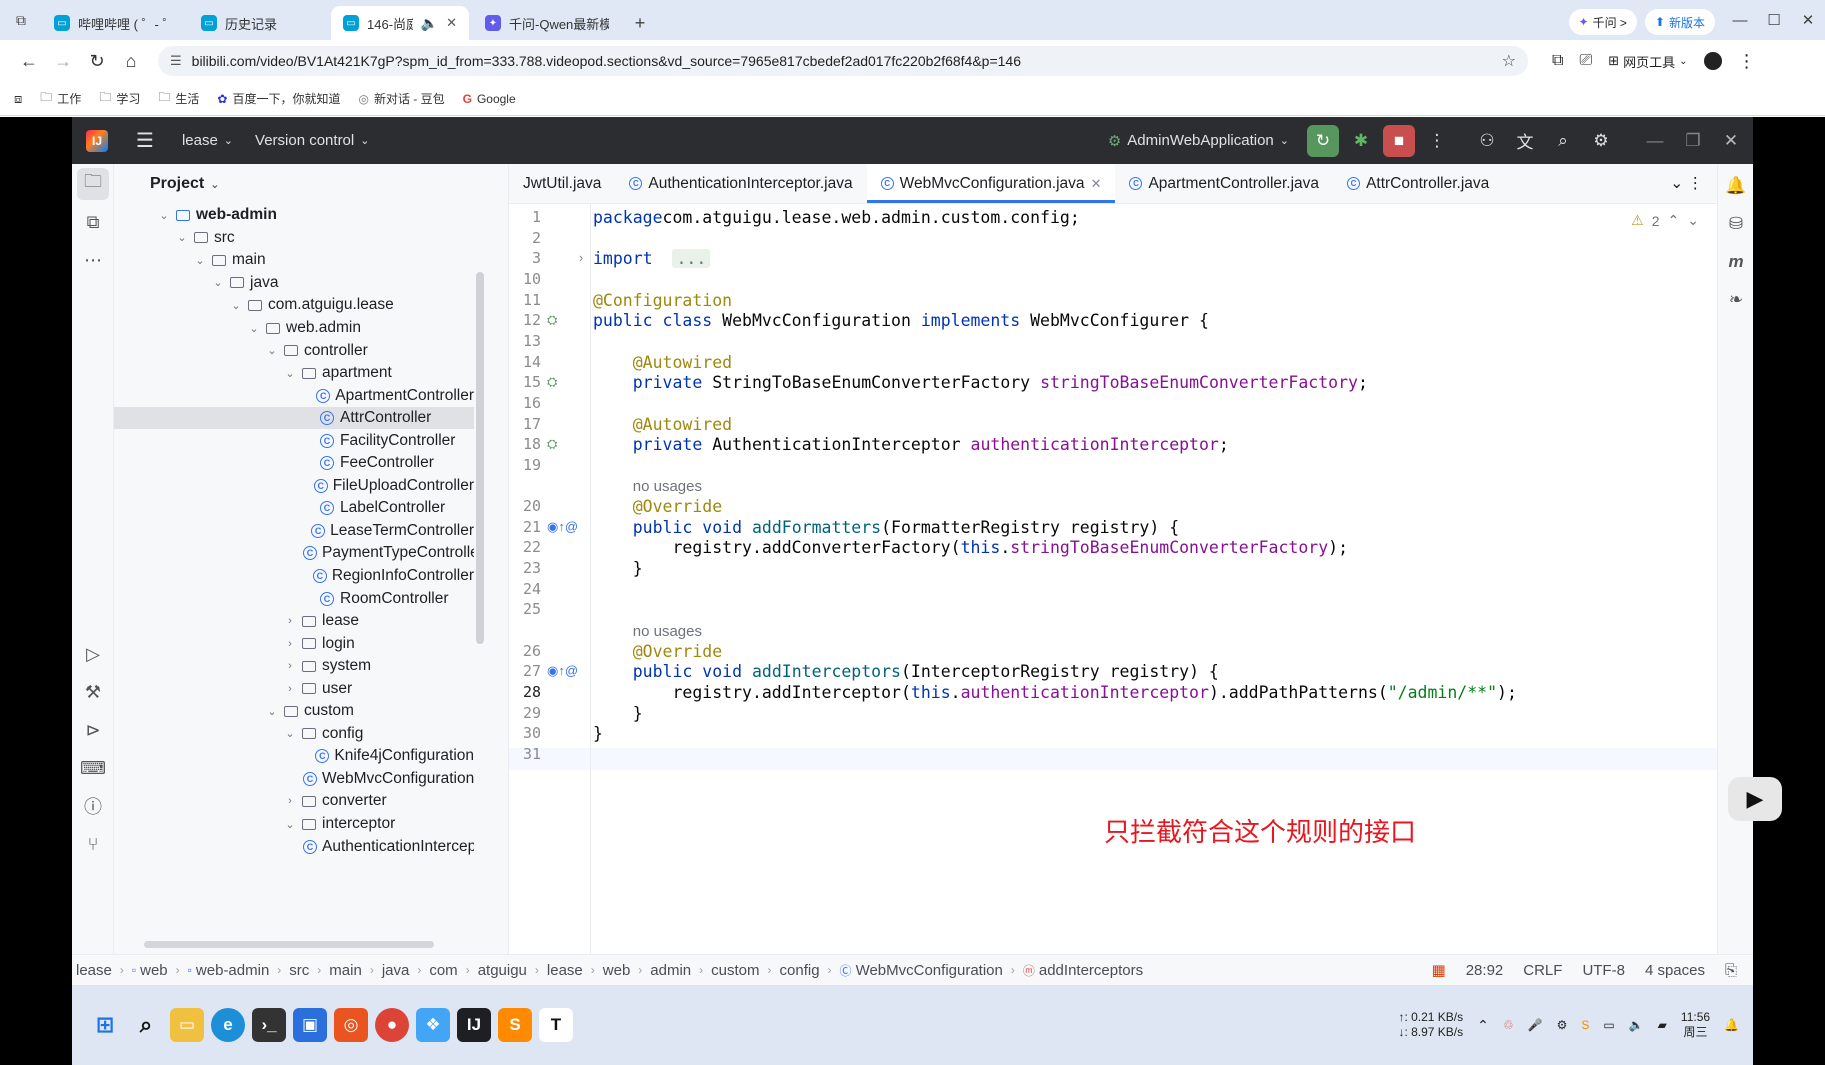 The height and width of the screenshot is (1065, 1825). What do you see at coordinates (105, 1025) in the screenshot?
I see `start-windows-icon: ⊞` at bounding box center [105, 1025].